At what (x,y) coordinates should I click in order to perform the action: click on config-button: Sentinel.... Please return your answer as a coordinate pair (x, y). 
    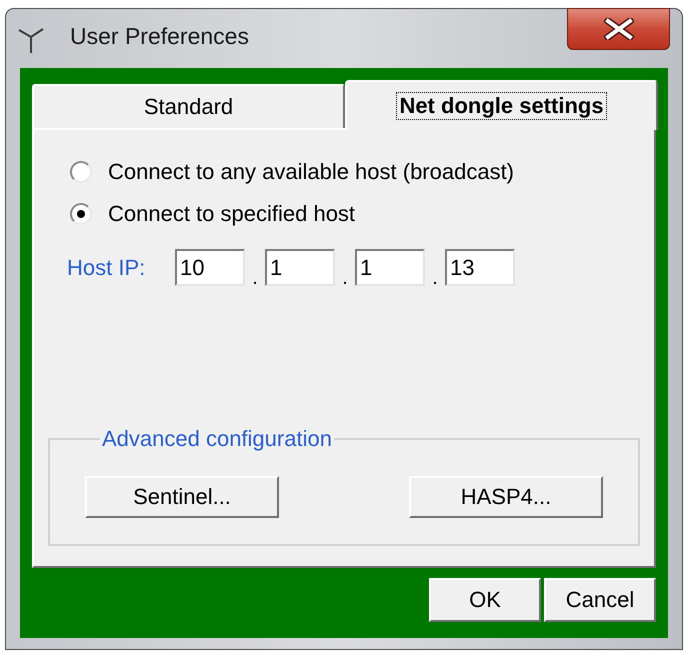
    Looking at the image, I should click on (182, 497).